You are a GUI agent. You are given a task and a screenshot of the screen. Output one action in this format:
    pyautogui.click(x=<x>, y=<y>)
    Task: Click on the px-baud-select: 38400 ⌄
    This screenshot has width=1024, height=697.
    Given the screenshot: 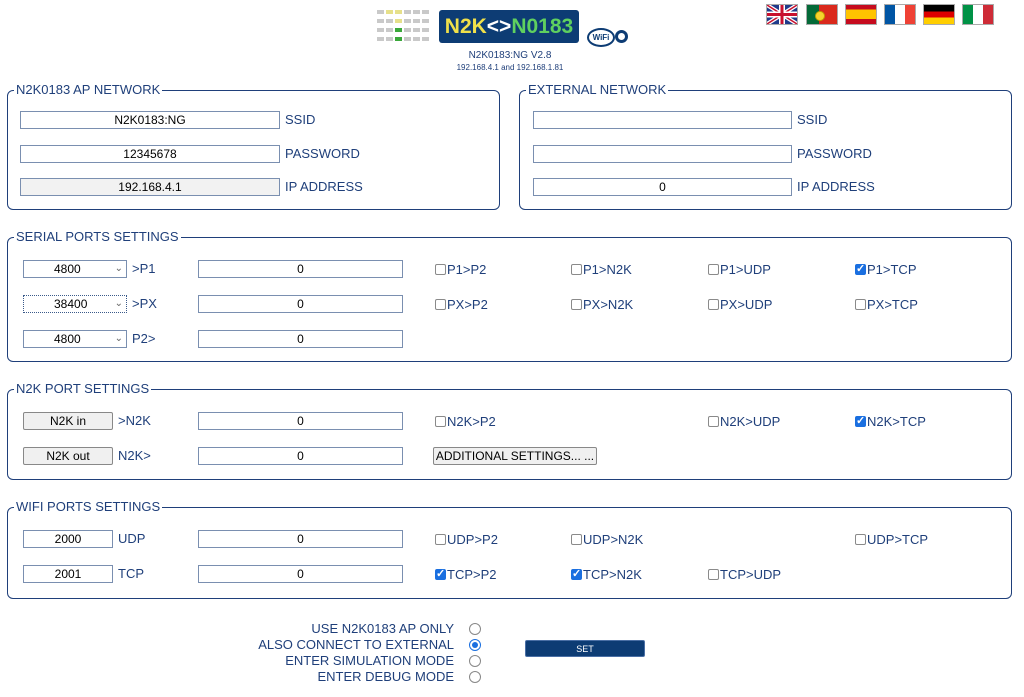 What is the action you would take?
    pyautogui.click(x=75, y=304)
    